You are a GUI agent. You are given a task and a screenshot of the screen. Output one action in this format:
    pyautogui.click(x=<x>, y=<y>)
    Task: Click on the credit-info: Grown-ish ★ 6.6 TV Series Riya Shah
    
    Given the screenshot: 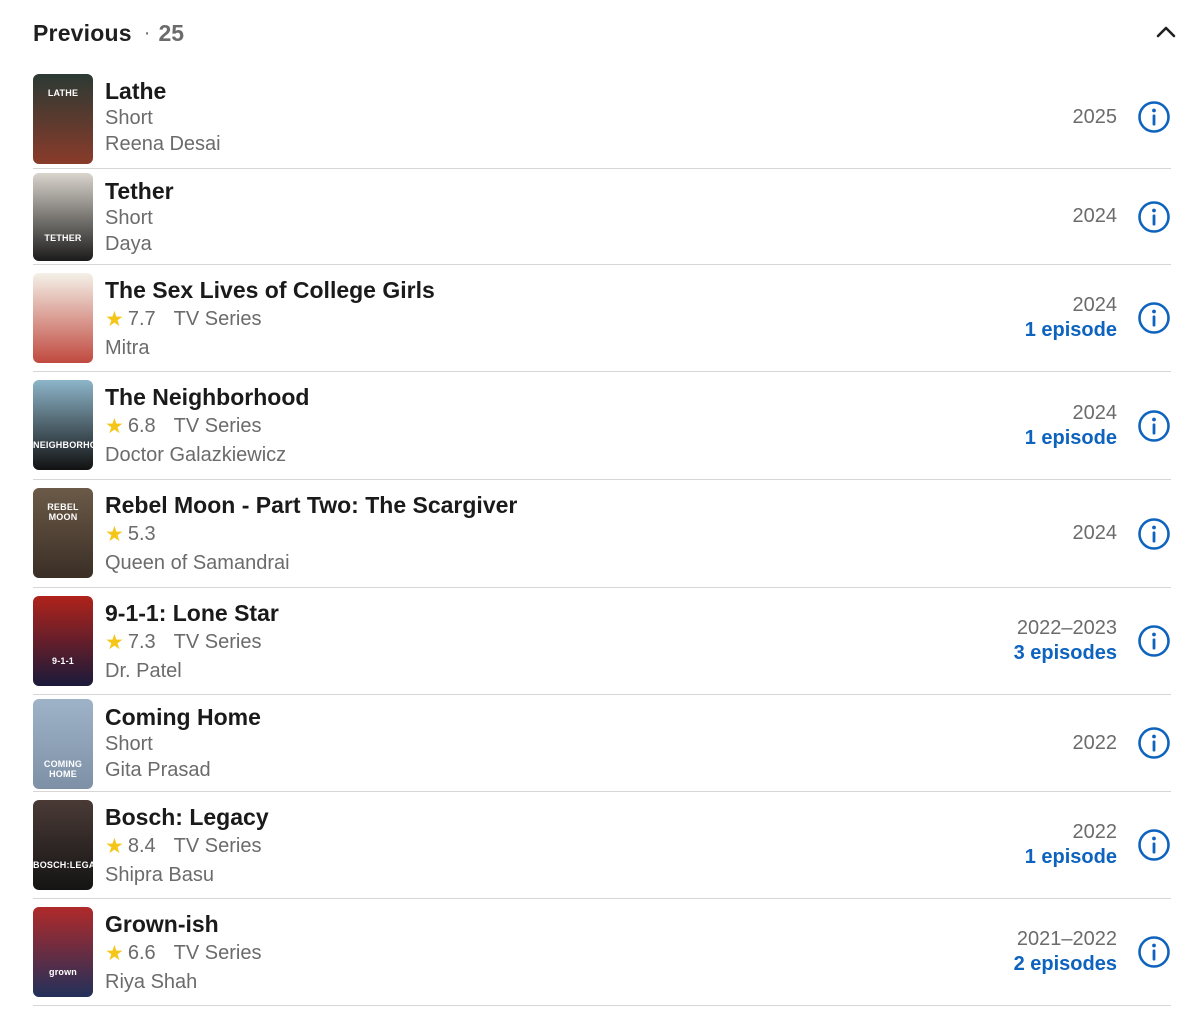 What is the action you would take?
    pyautogui.click(x=559, y=952)
    